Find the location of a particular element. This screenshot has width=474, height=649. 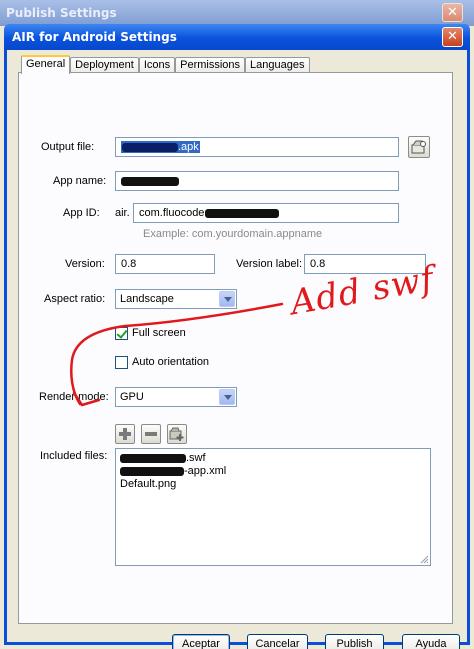

render-mode-select: GPU is located at coordinates (176, 397).